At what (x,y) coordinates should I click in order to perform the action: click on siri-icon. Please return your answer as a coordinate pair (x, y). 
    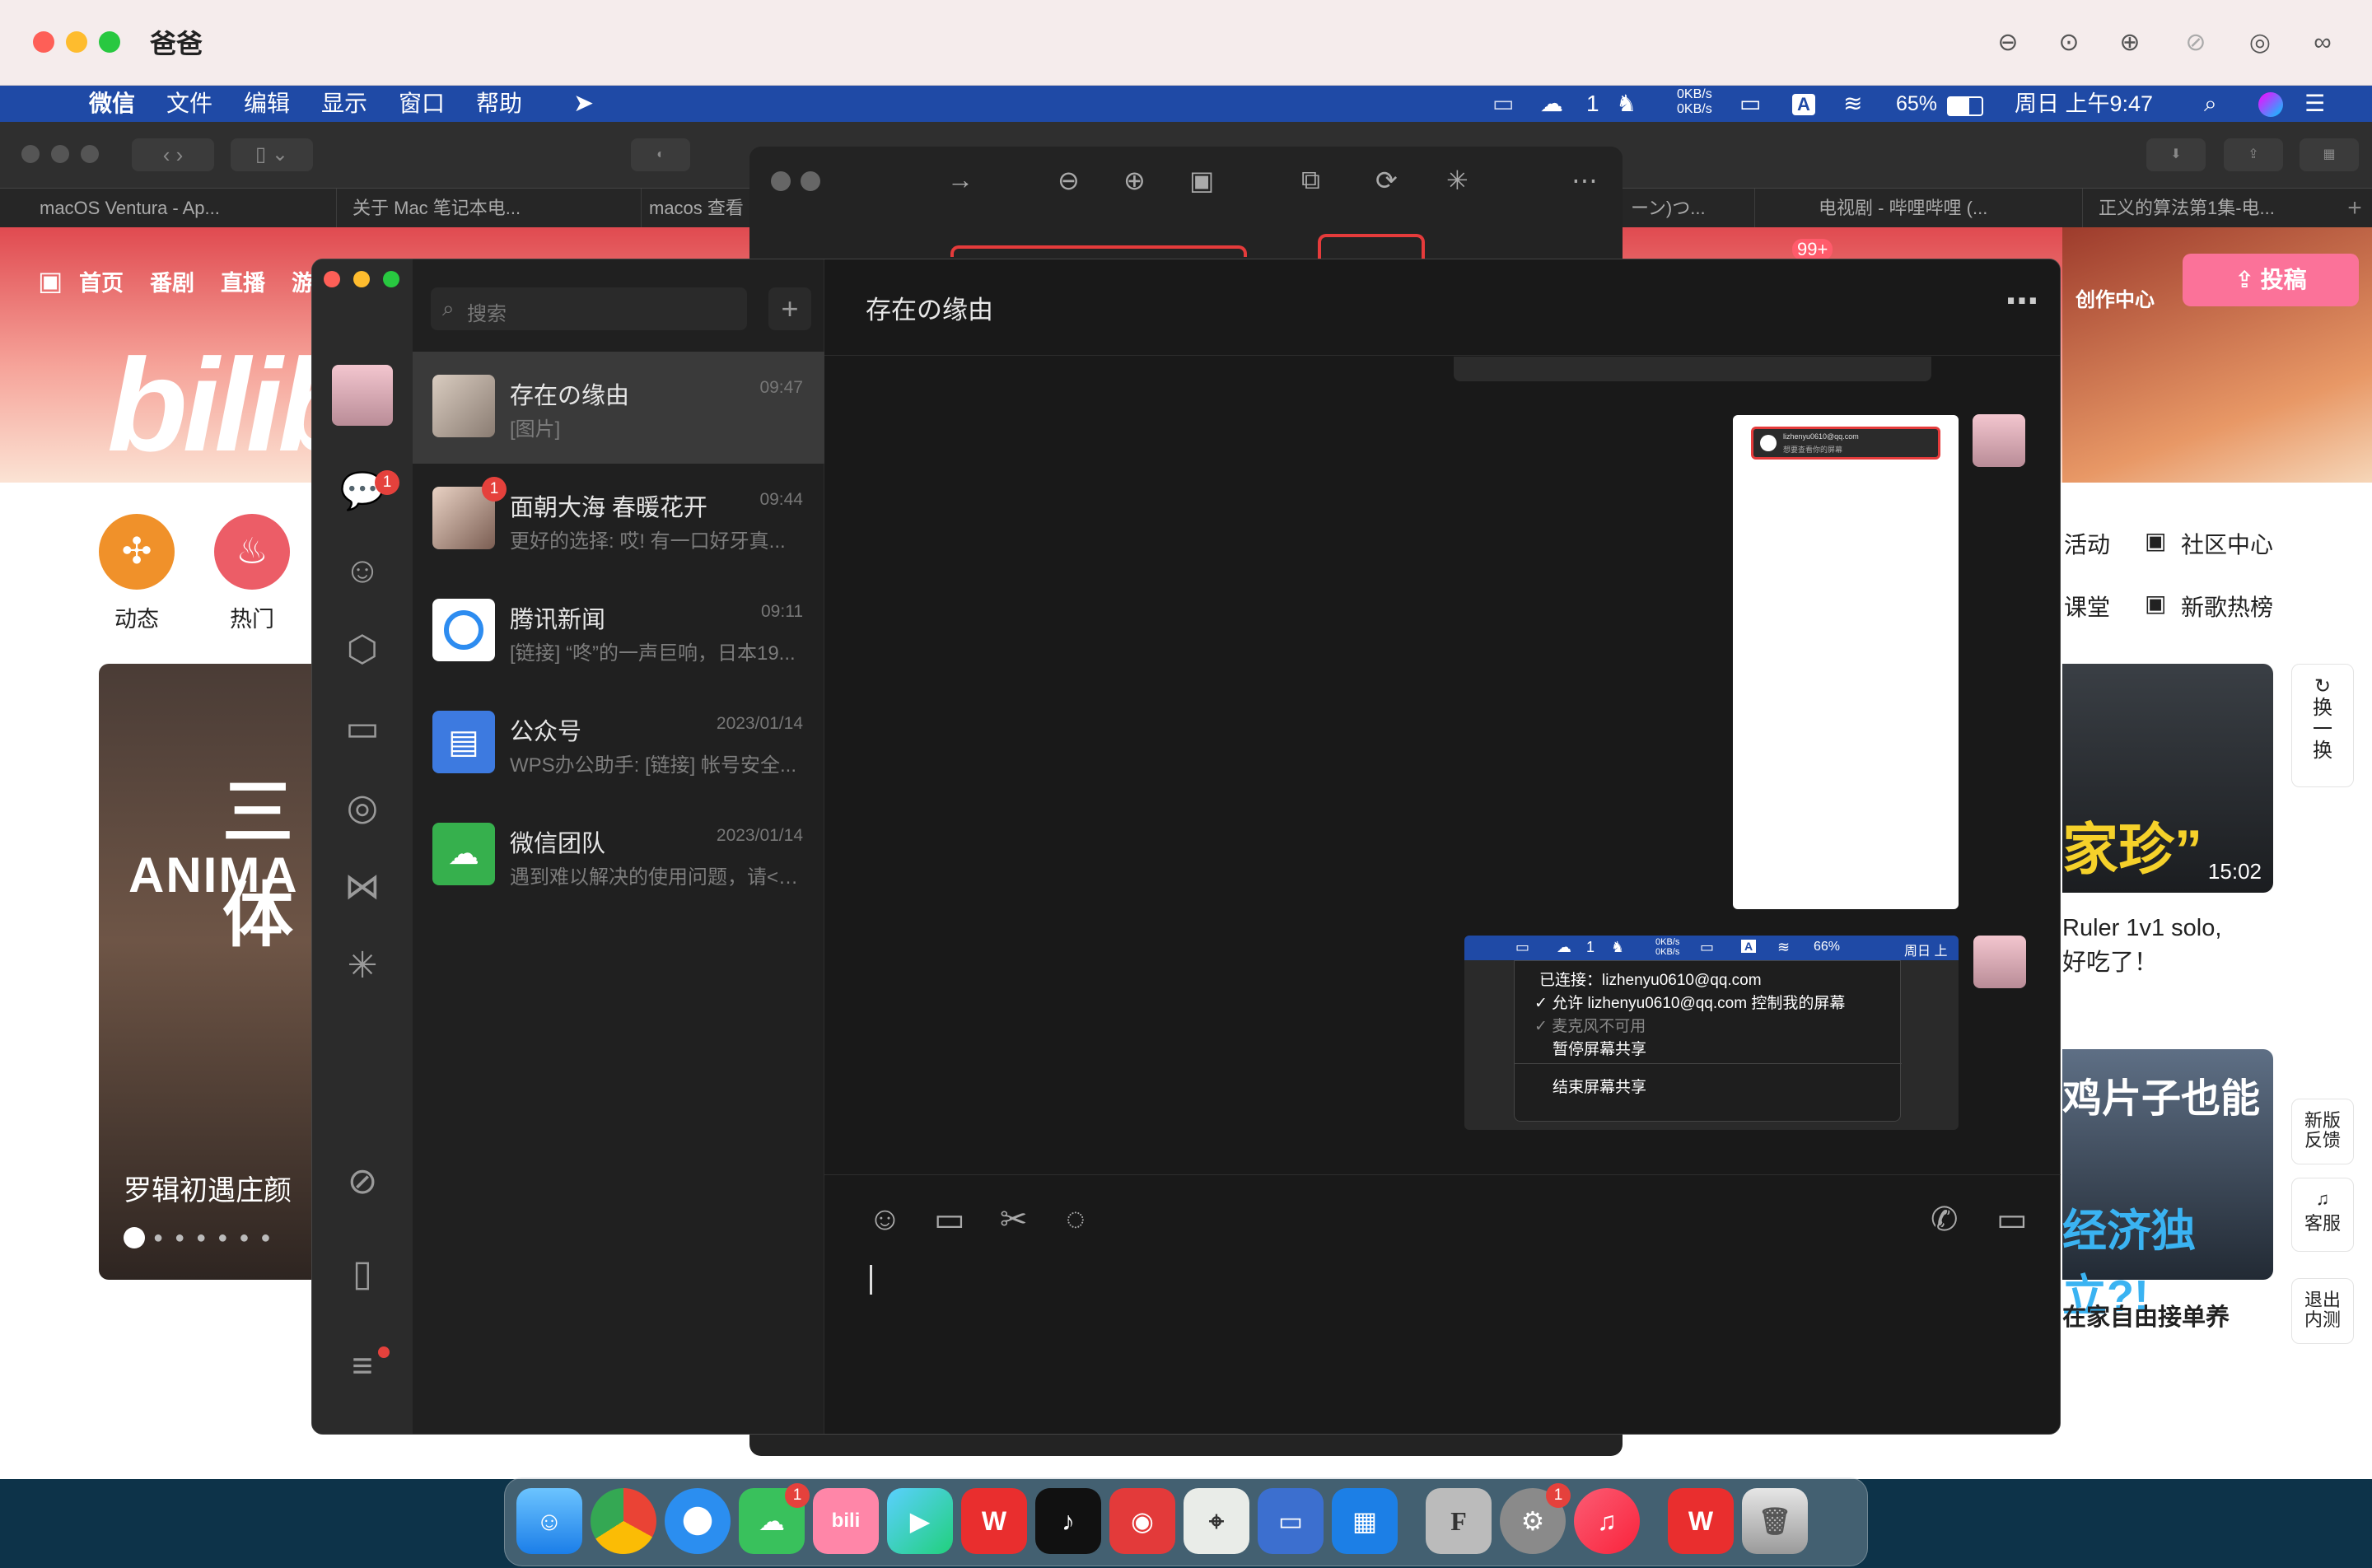
    Looking at the image, I should click on (2270, 104).